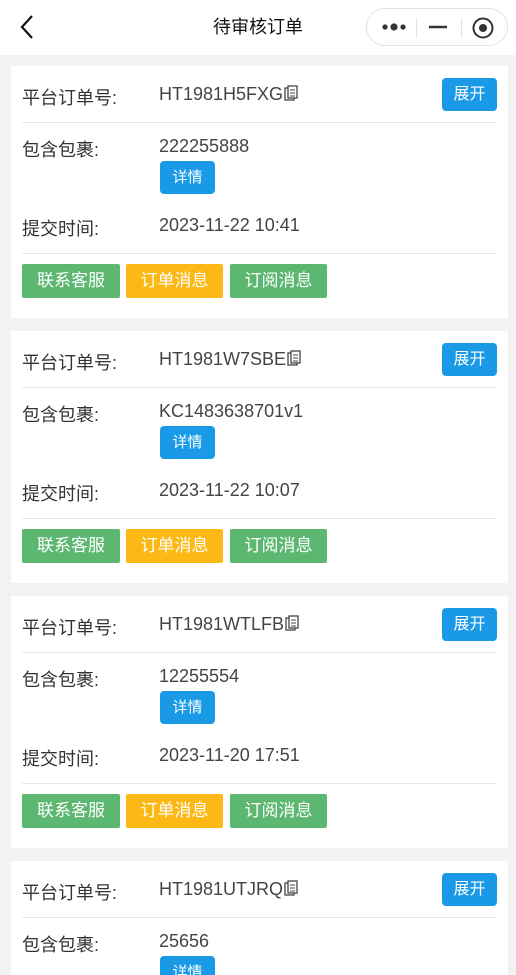 The width and height of the screenshot is (516, 975). Describe the element at coordinates (258, 27) in the screenshot. I see `nav-bar: 待审核订单` at that location.